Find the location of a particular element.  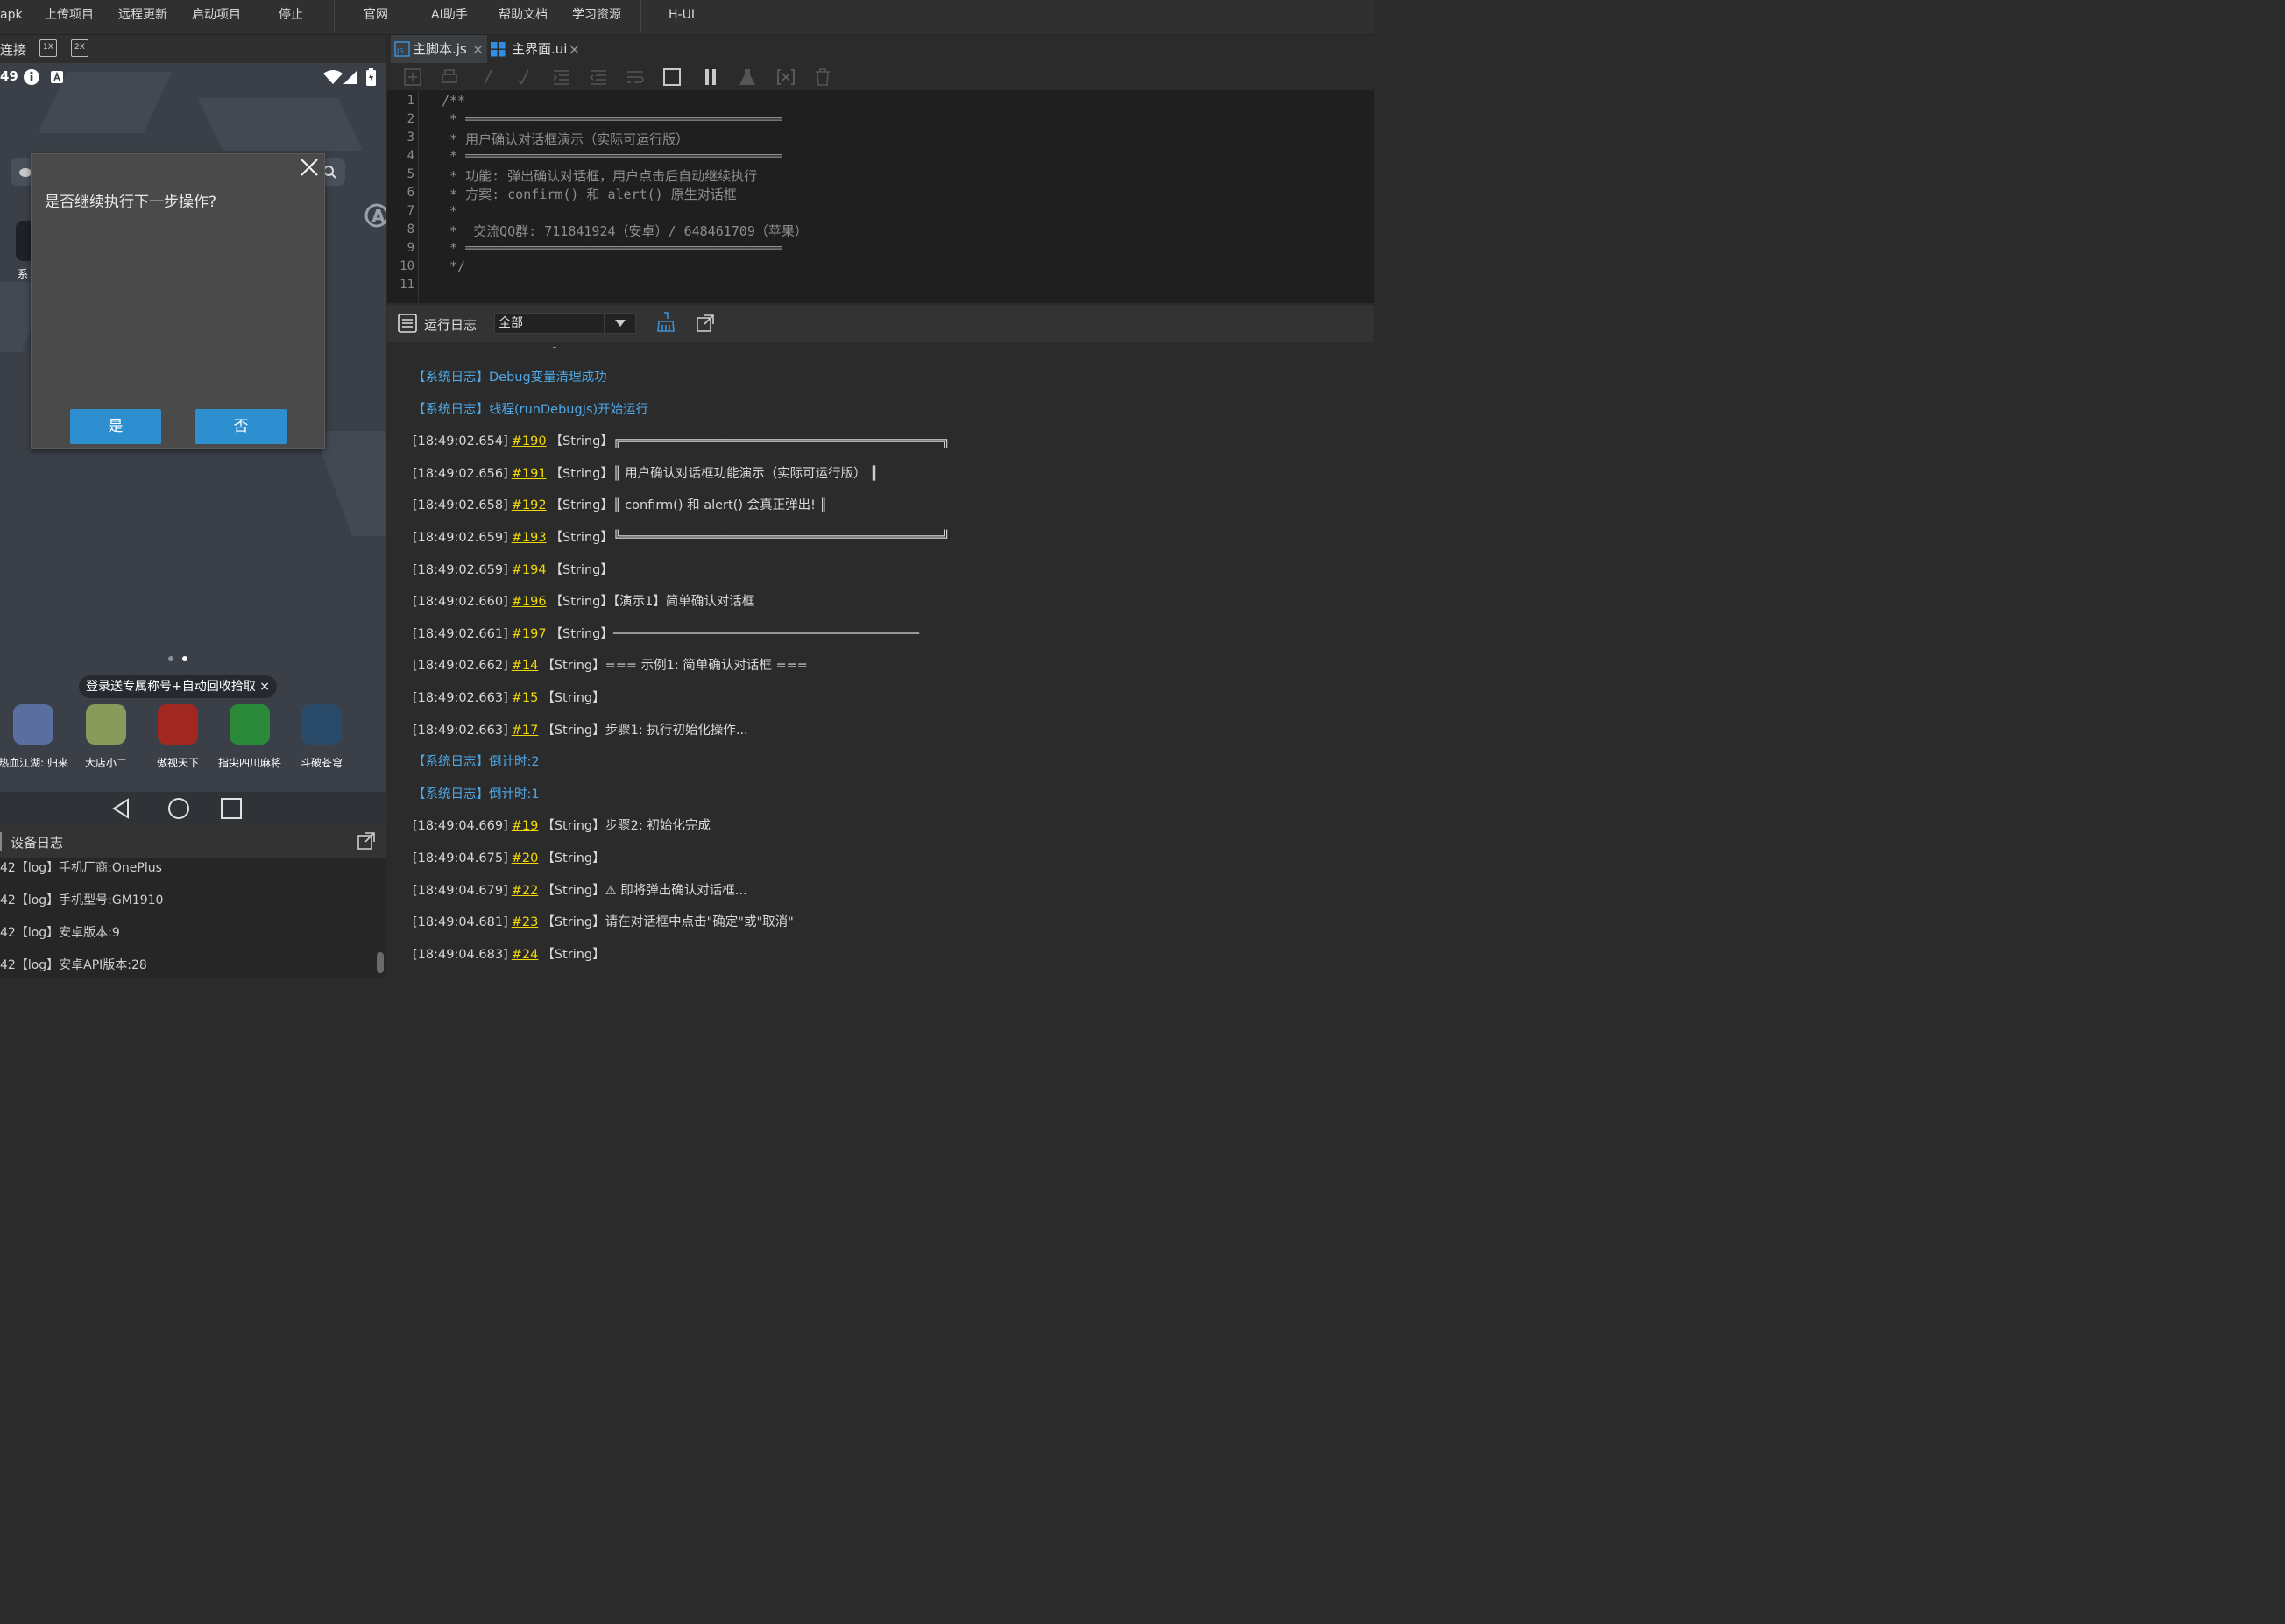

app-shortcut: 斗破苍穹 is located at coordinates (322, 737).